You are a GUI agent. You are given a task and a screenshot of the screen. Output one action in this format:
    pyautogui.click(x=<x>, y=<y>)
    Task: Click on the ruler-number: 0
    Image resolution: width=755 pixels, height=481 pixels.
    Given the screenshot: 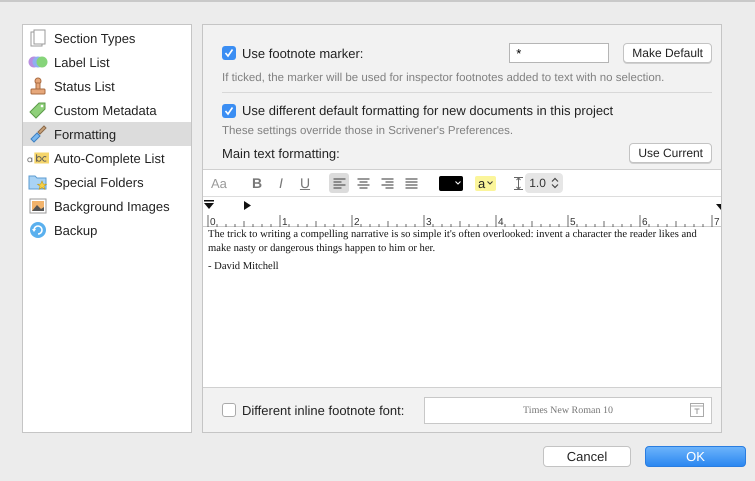 What is the action you would take?
    pyautogui.click(x=213, y=222)
    